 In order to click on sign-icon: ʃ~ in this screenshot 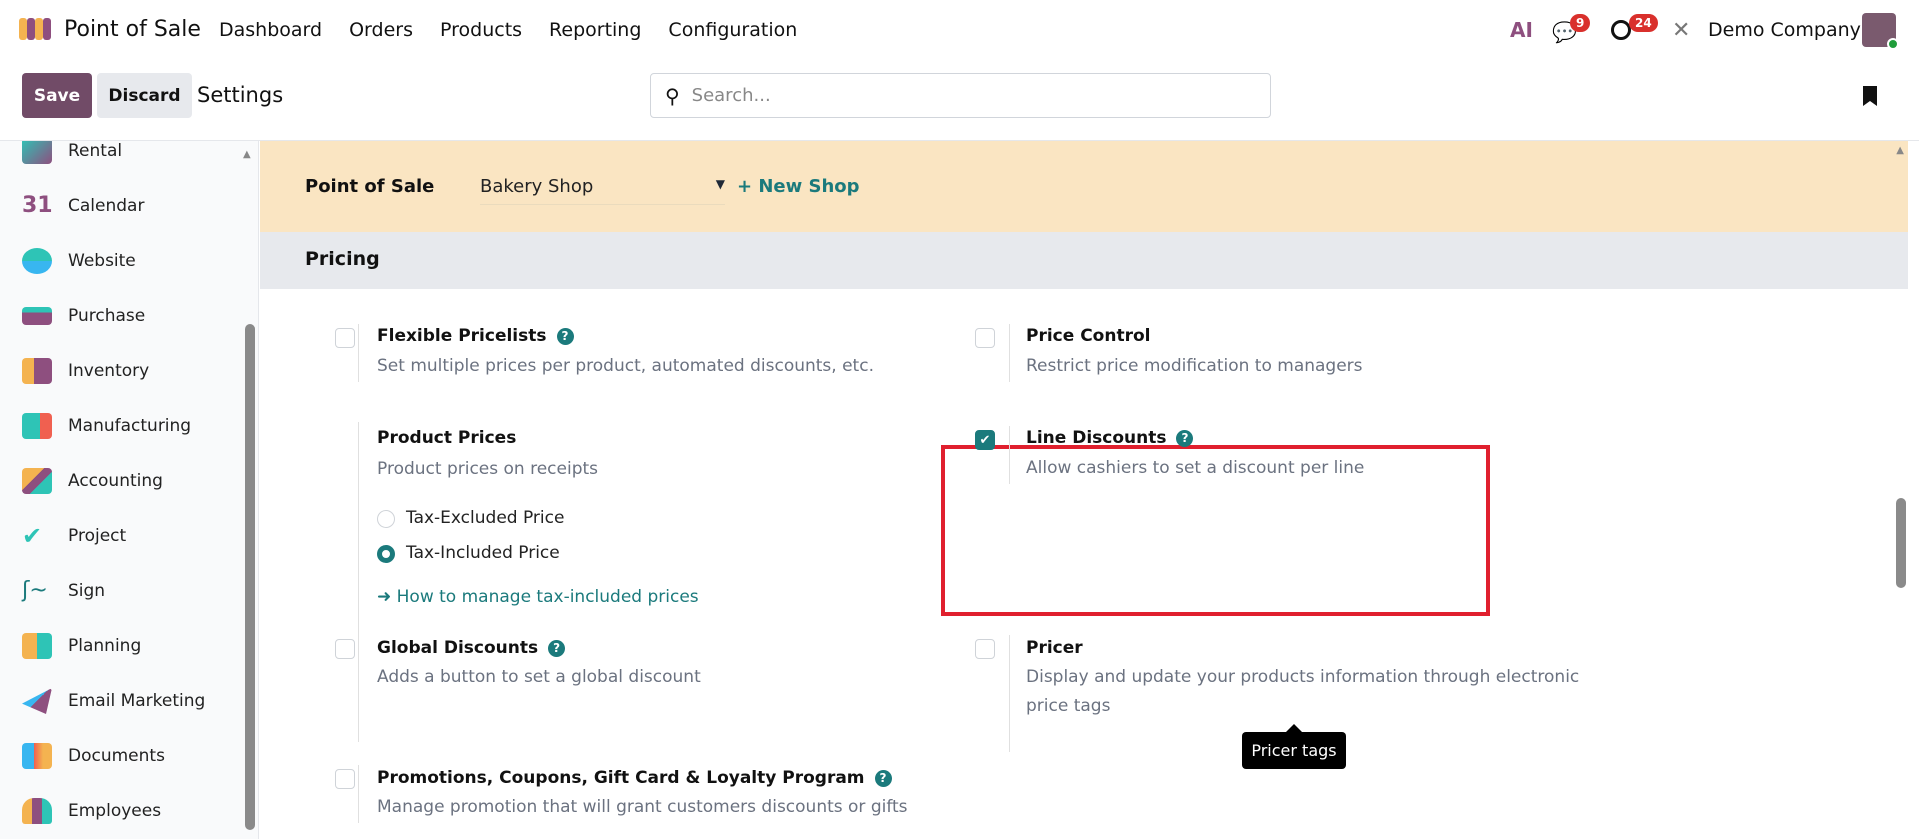, I will do `click(35, 590)`.